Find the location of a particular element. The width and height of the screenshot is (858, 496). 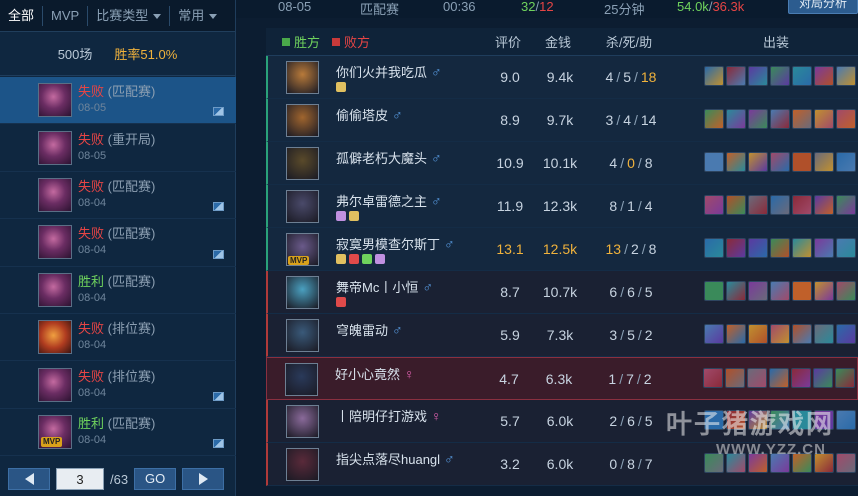

tab-match-type: 比赛类型 is located at coordinates (128, 16).